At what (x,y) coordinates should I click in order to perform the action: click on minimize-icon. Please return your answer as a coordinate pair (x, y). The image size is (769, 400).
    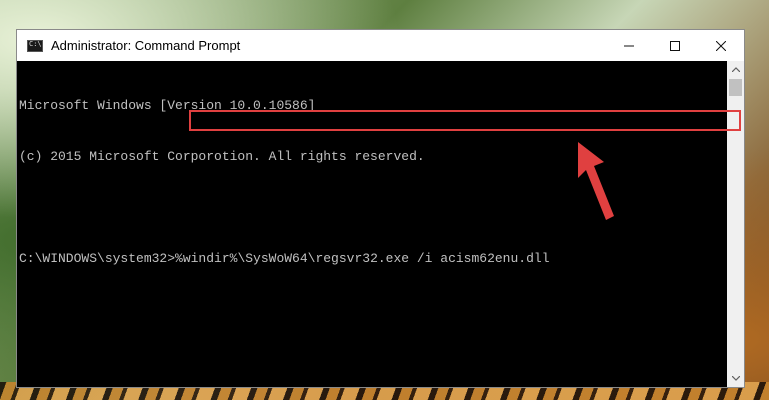
    Looking at the image, I should click on (629, 45).